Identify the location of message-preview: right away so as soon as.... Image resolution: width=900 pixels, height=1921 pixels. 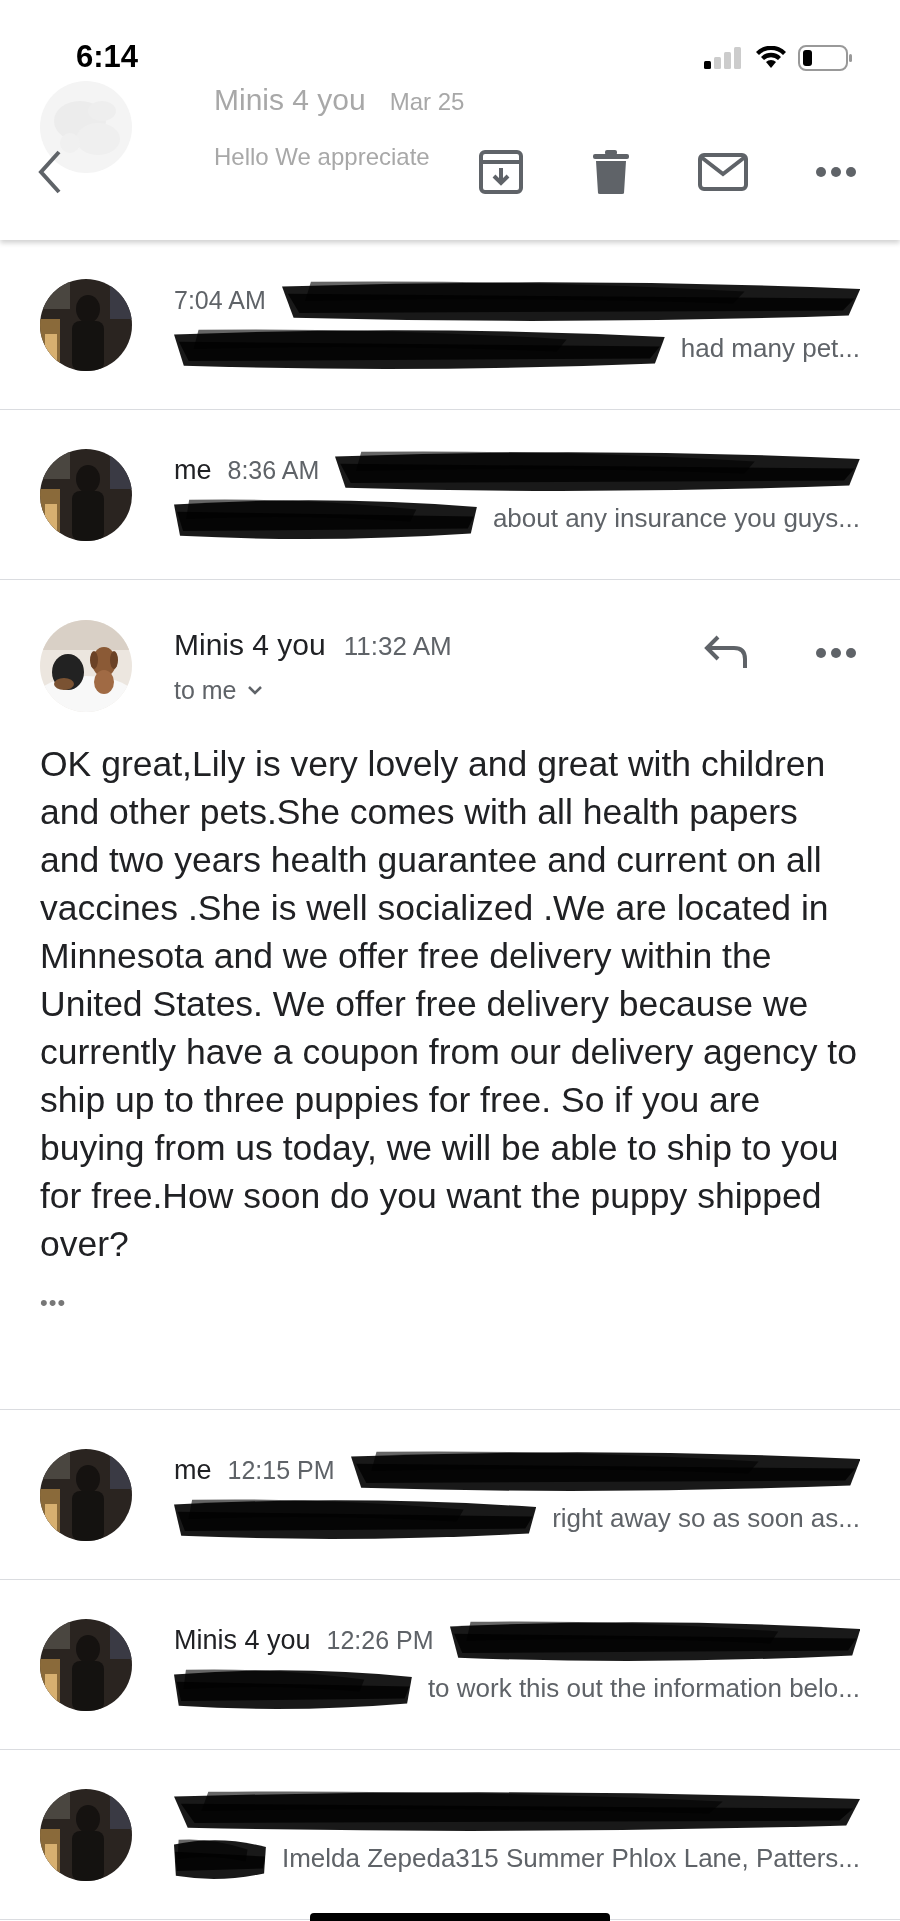
(706, 1518).